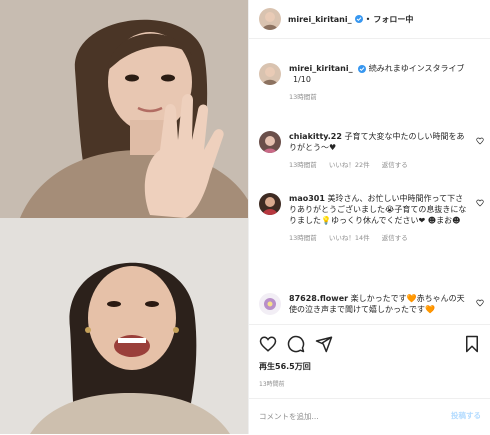 The image size is (490, 435). I want to click on comment-username: 87628.flower, so click(318, 298).